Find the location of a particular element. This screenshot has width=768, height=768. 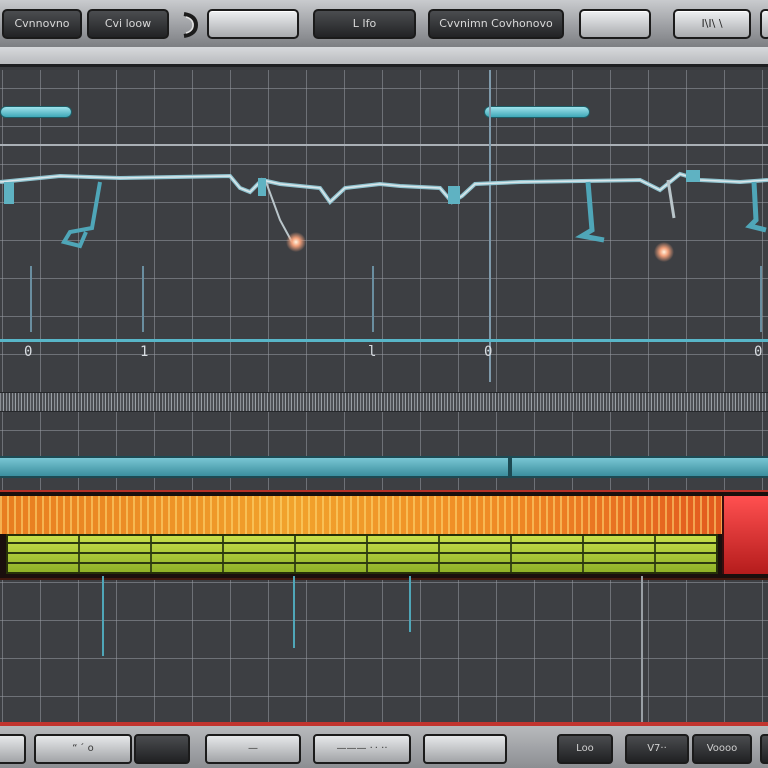

waveform-overview is located at coordinates (384, 402).